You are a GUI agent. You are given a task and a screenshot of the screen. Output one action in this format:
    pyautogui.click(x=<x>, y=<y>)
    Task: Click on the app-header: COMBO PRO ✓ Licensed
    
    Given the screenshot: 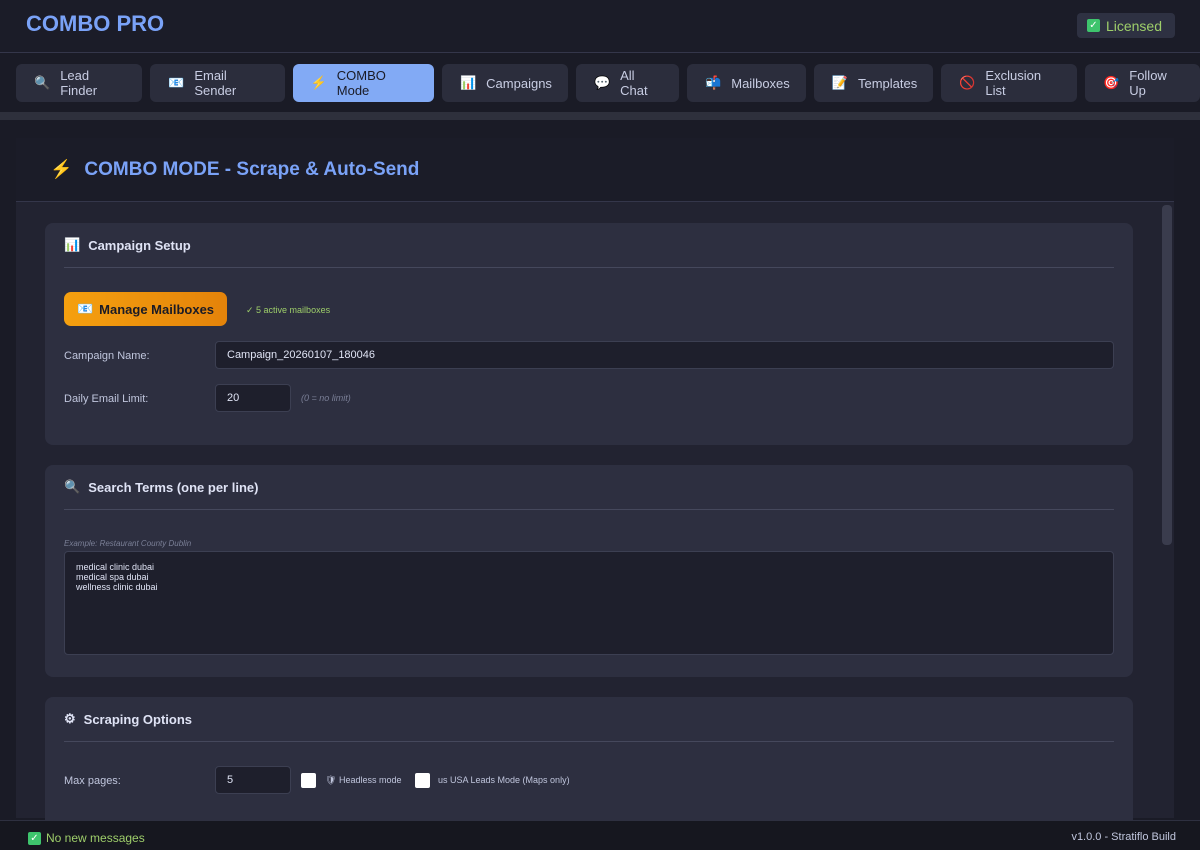 What is the action you would take?
    pyautogui.click(x=600, y=26)
    